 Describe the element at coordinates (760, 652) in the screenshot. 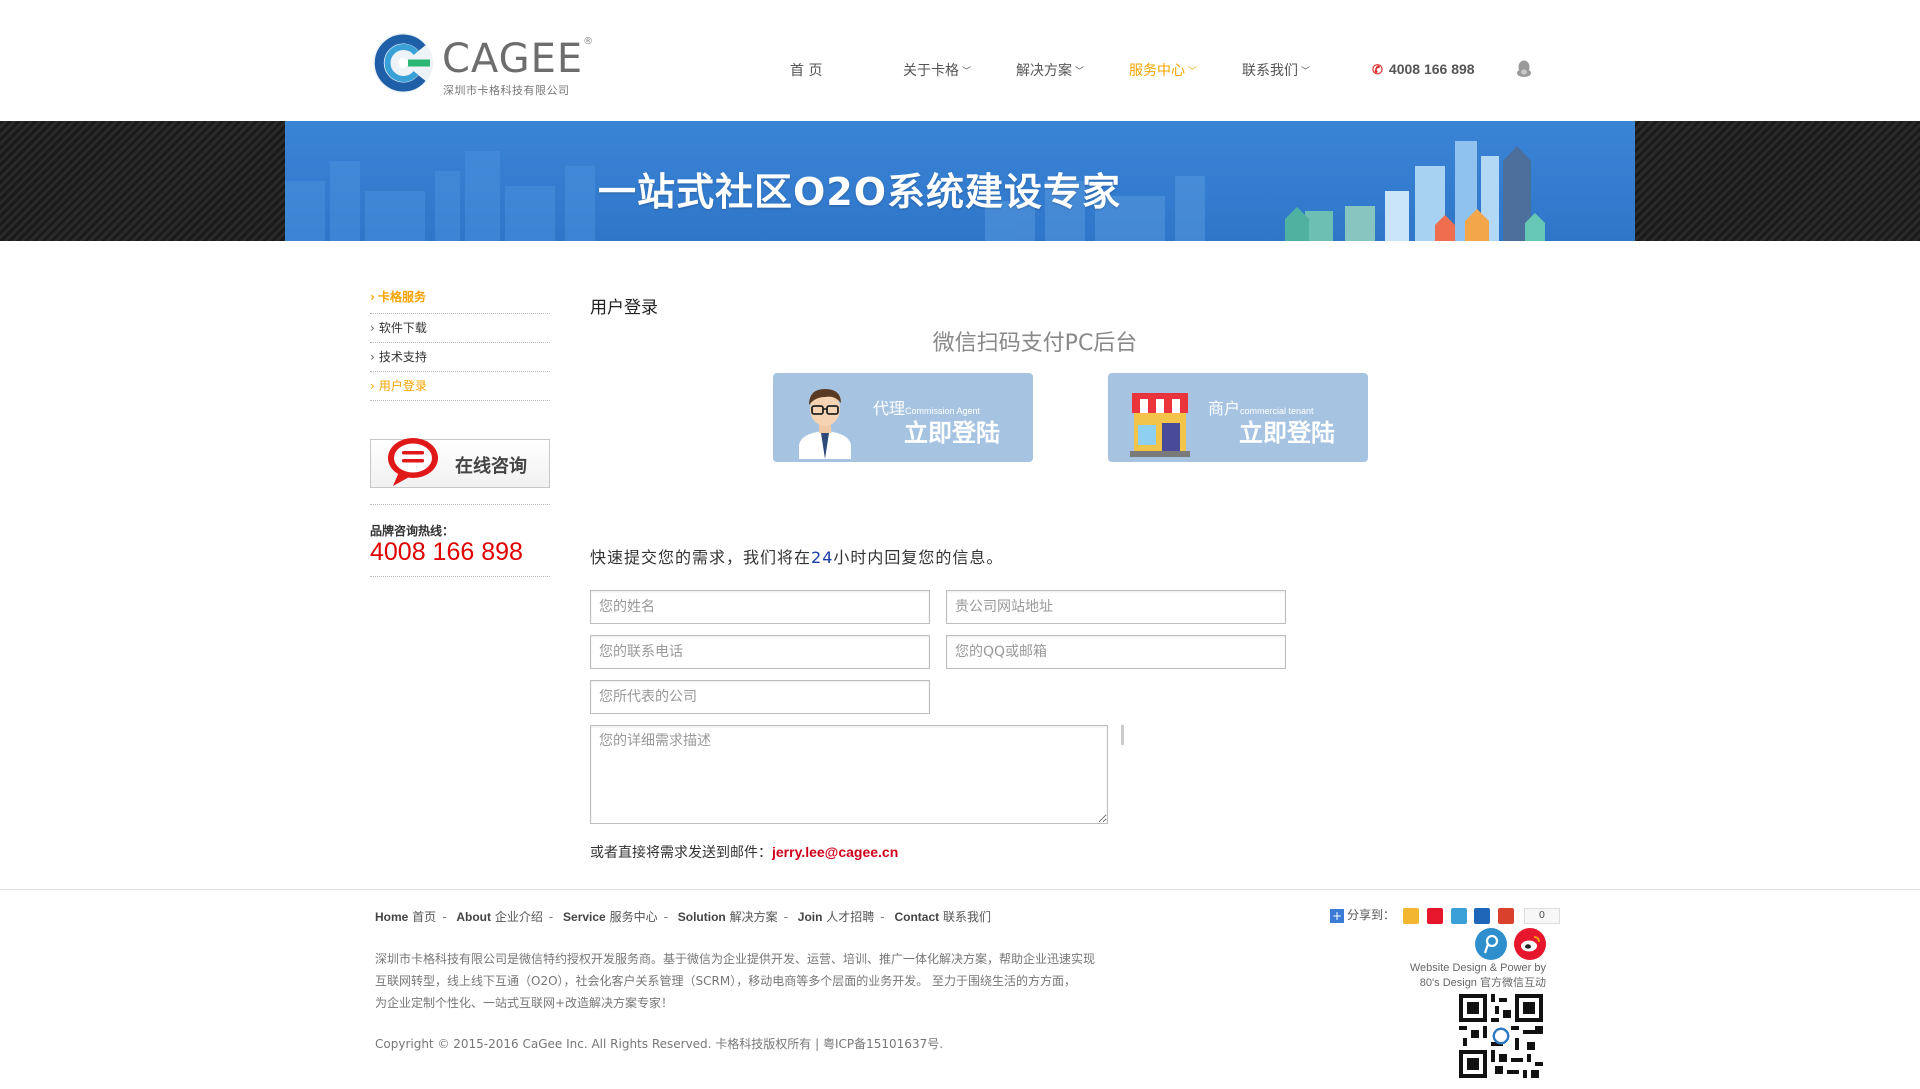

I see `phone-input` at that location.